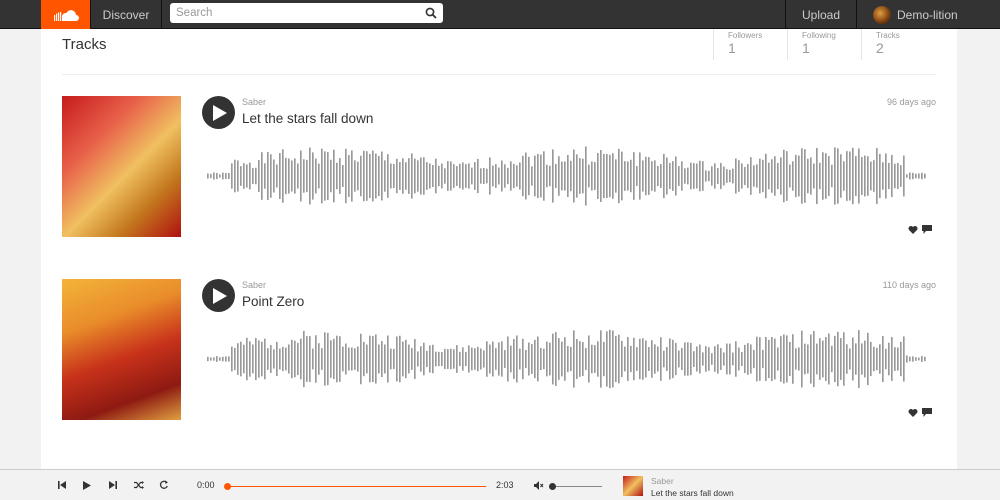 The width and height of the screenshot is (1000, 500). I want to click on user-menu: Demo-lition, so click(912, 14).